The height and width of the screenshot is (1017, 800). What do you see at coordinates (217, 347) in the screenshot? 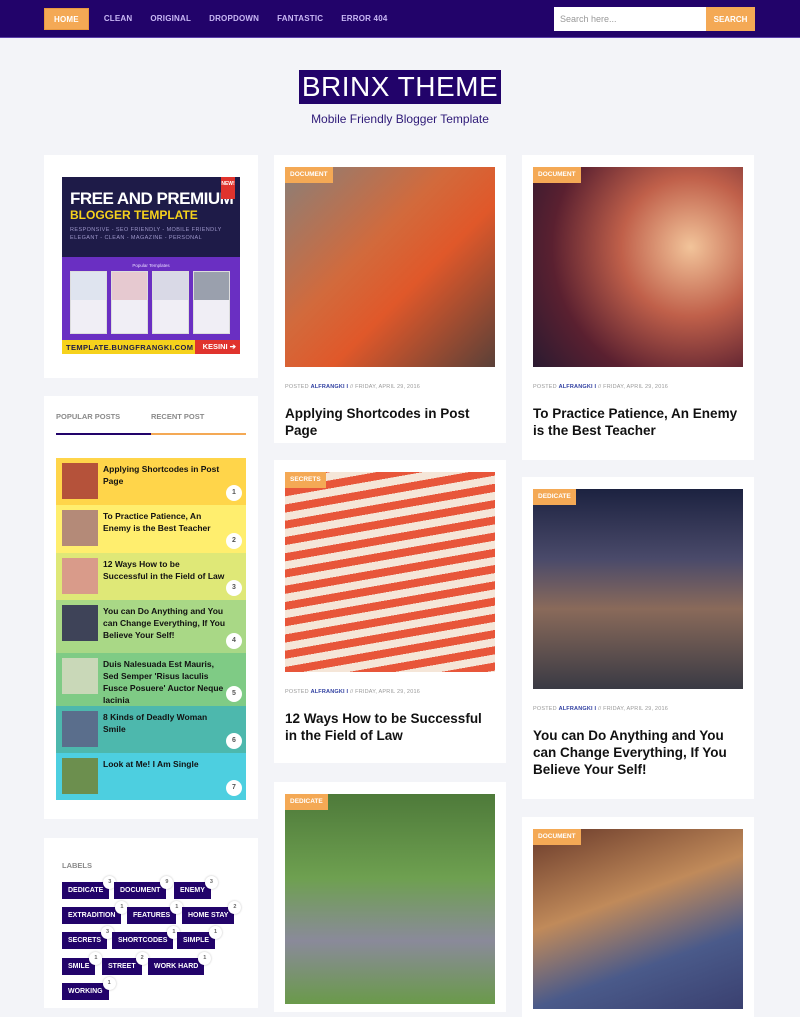
I see `banner-cta: KESINI ➔` at bounding box center [217, 347].